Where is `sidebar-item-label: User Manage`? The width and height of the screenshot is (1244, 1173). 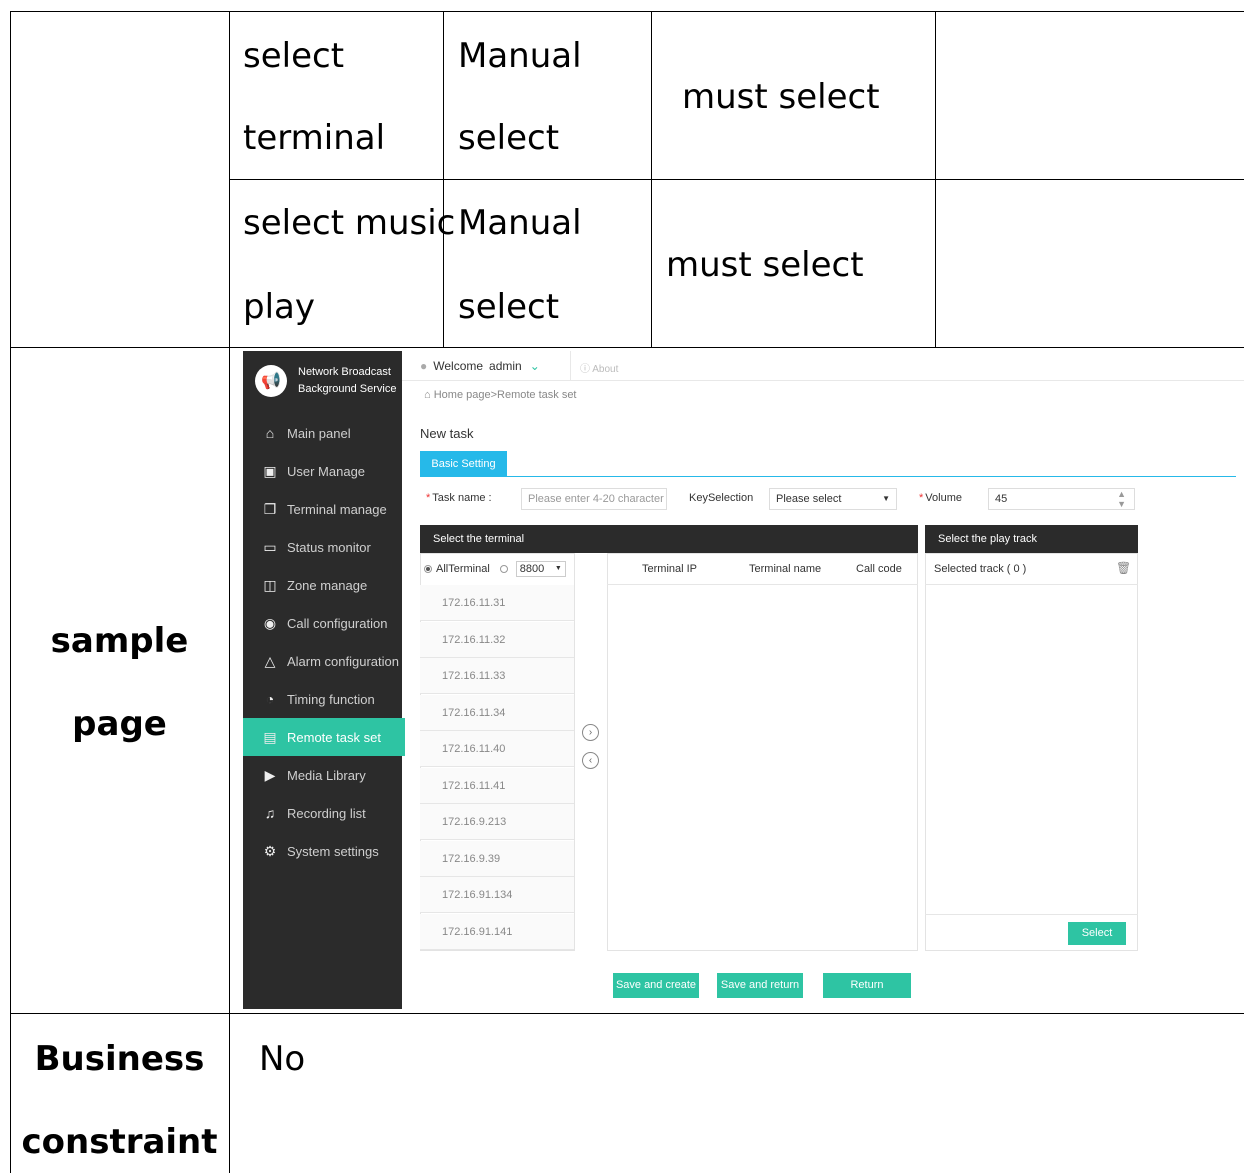 sidebar-item-label: User Manage is located at coordinates (326, 471).